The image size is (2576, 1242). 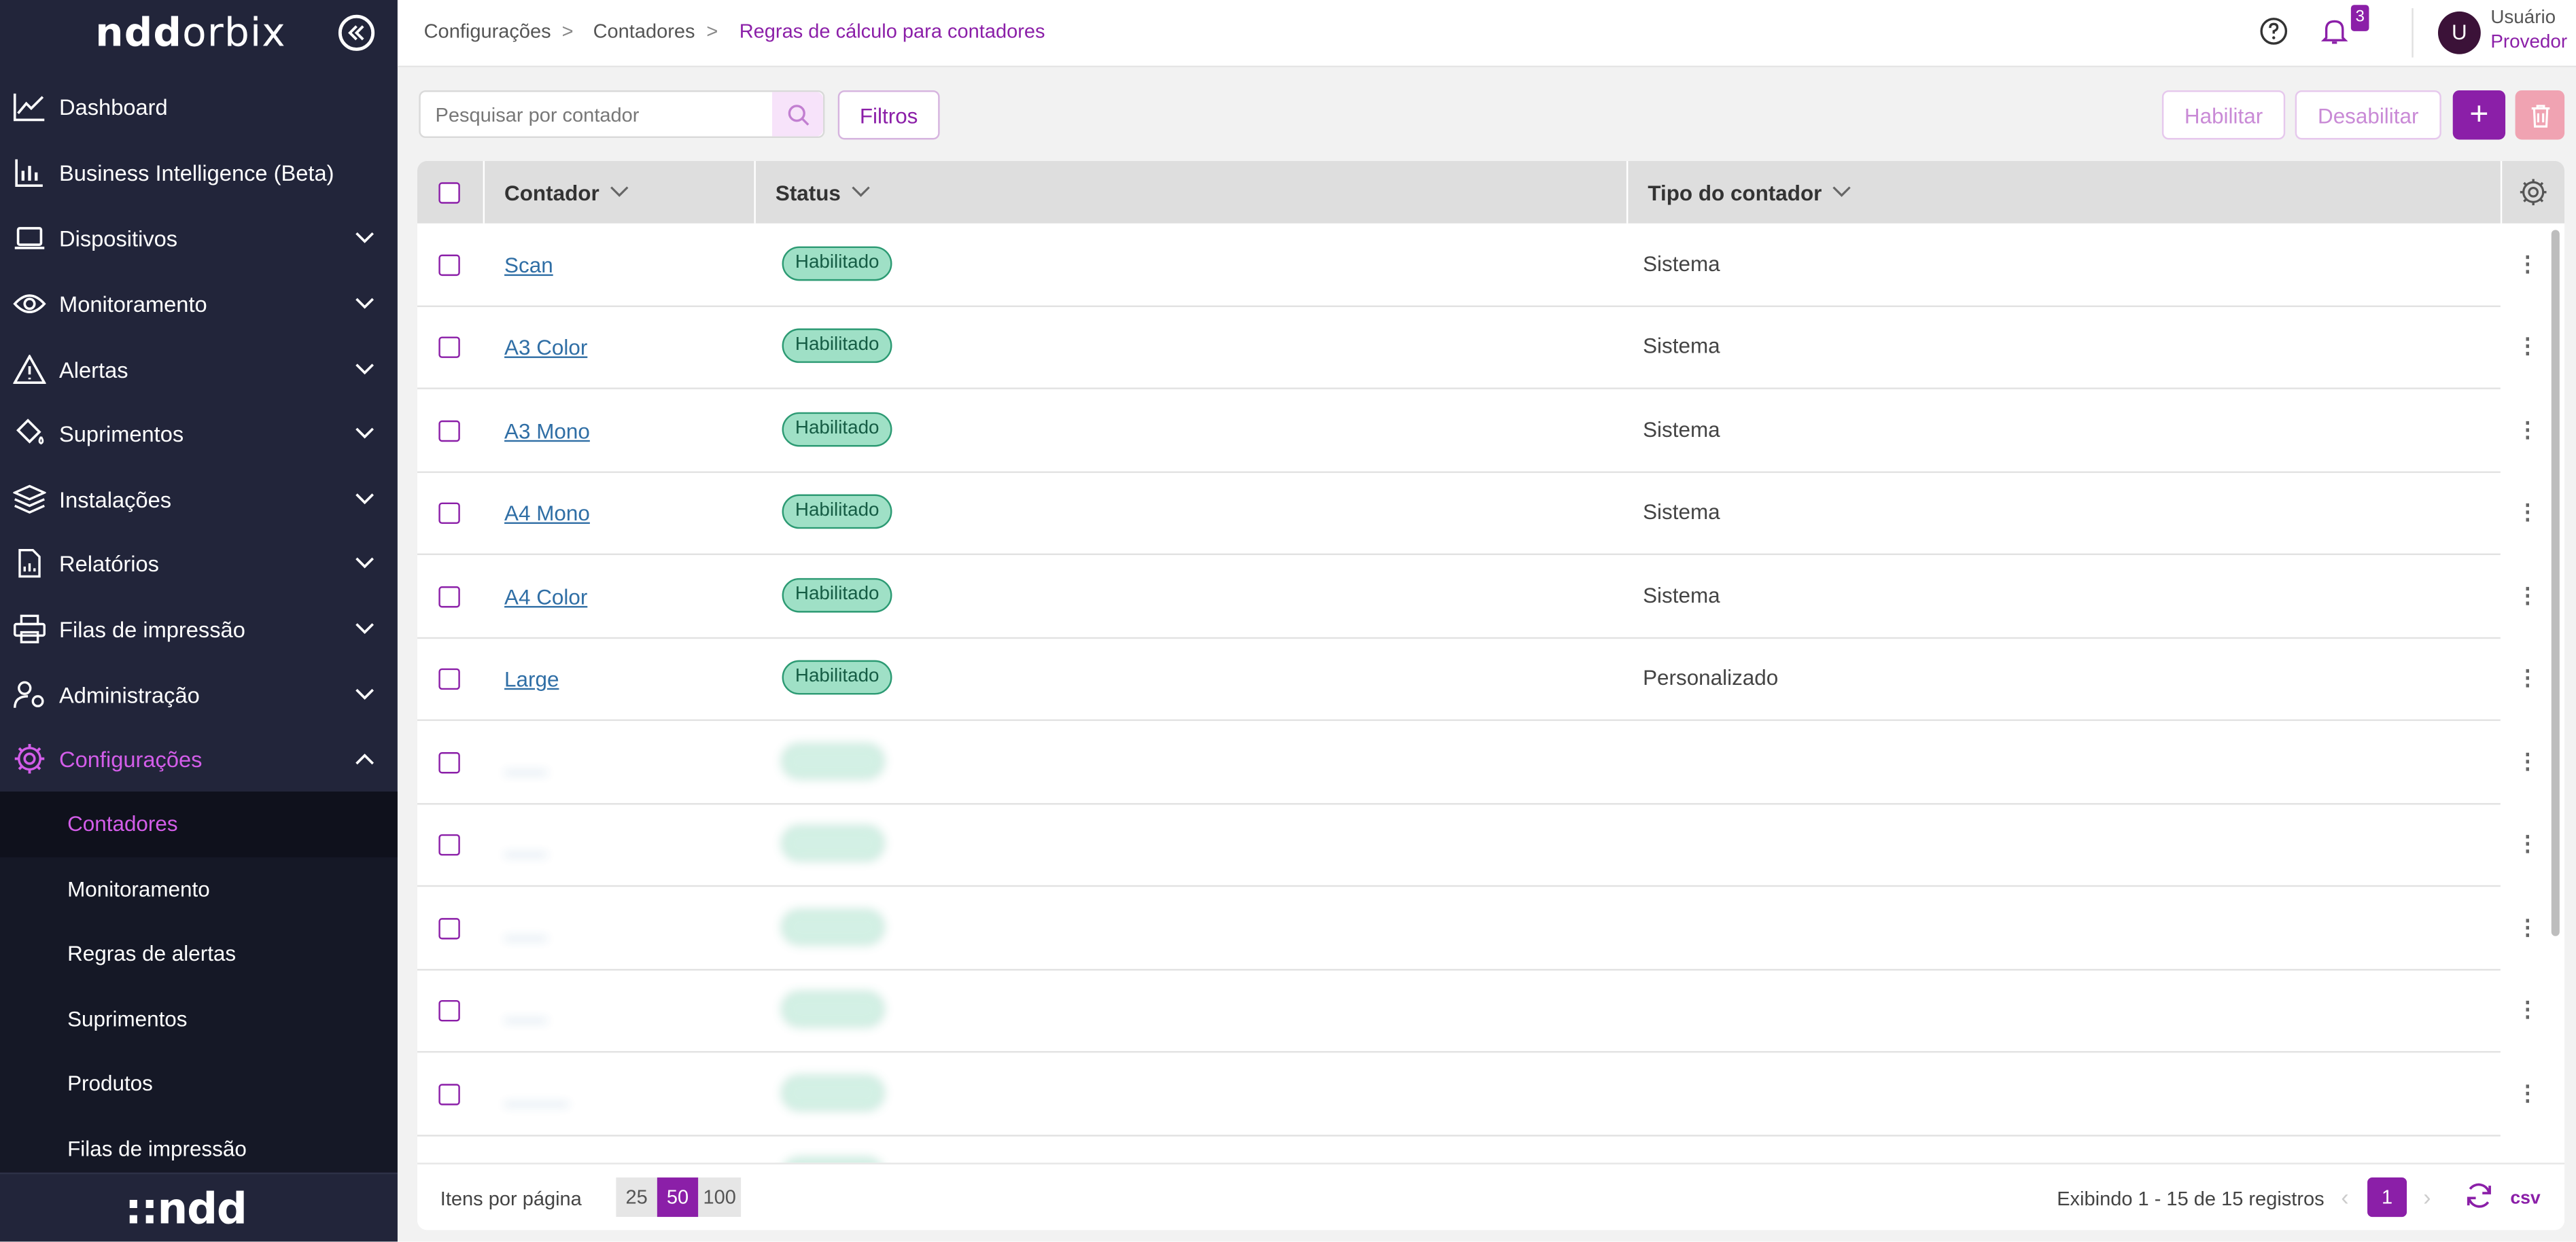 I want to click on bell-icon, so click(x=2335, y=31).